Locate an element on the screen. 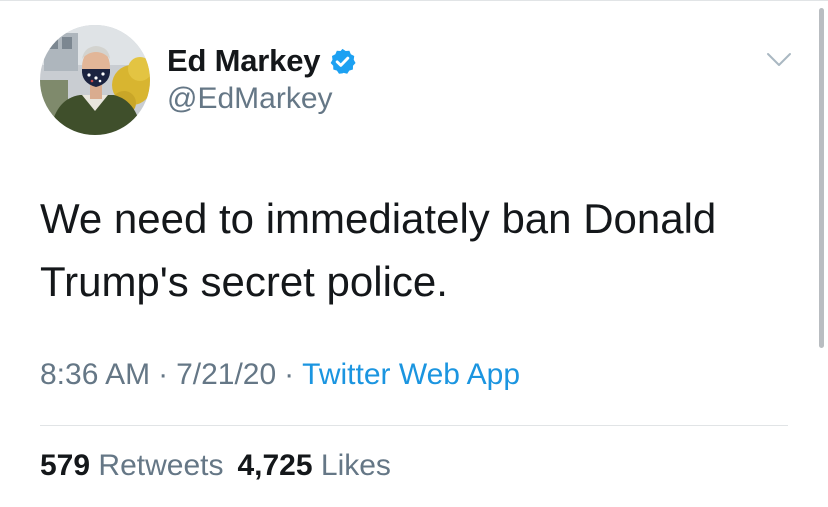 The height and width of the screenshot is (507, 828). retweets-count: 579 is located at coordinates (65, 465).